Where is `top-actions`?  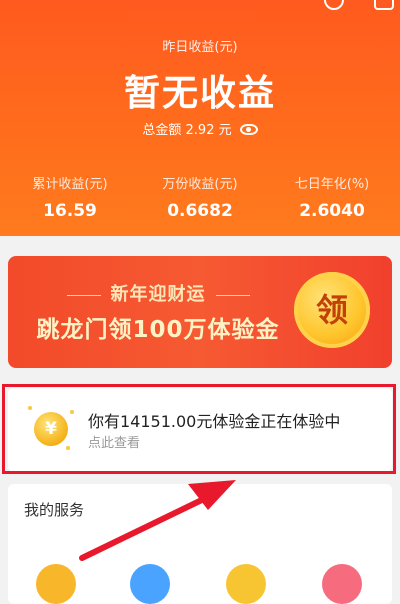
top-actions is located at coordinates (350, 5).